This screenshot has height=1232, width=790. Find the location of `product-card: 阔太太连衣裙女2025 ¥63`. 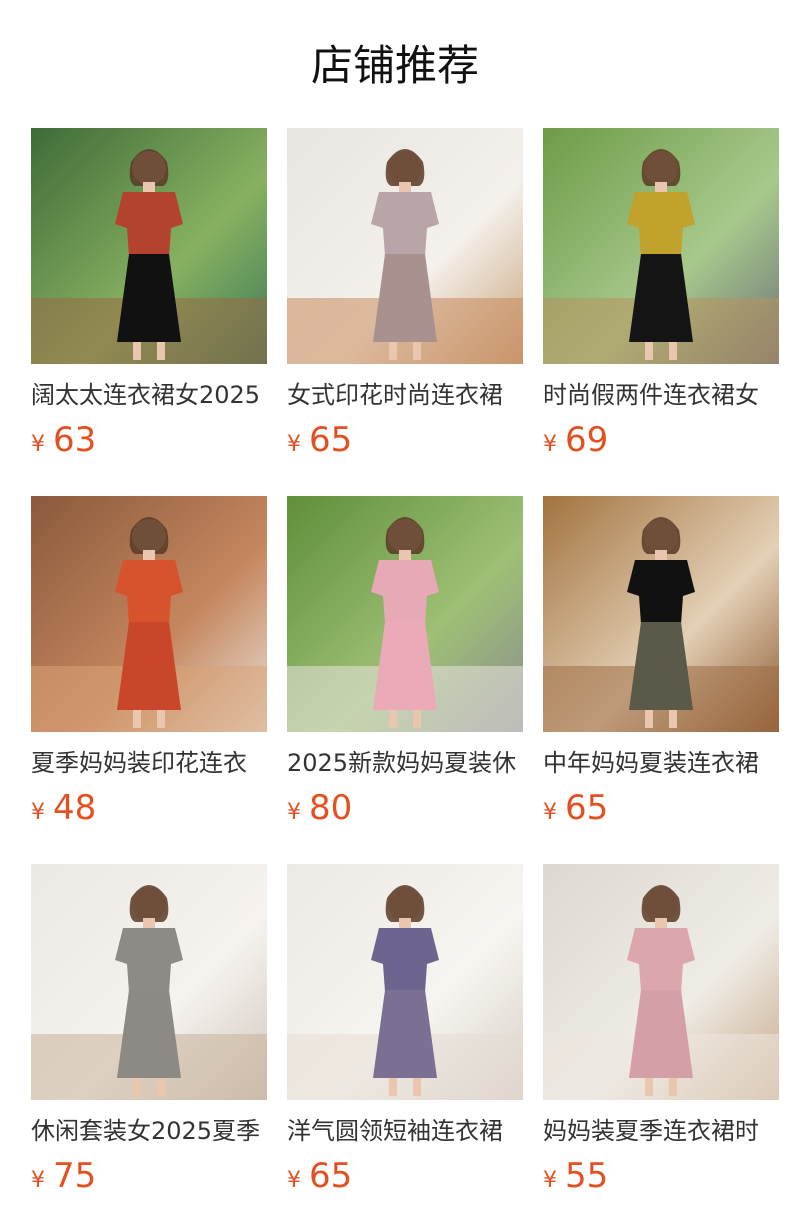

product-card: 阔太太连衣裙女2025 ¥63 is located at coordinates (149, 296).